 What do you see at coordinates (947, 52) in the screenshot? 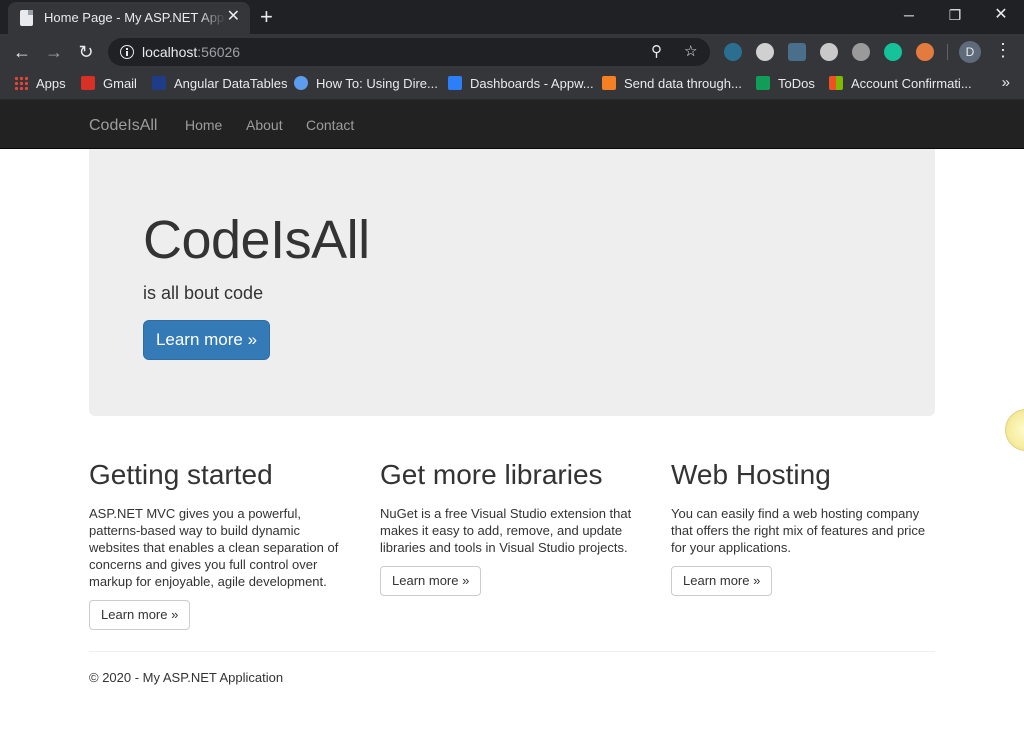
I see `toolbar-separator` at bounding box center [947, 52].